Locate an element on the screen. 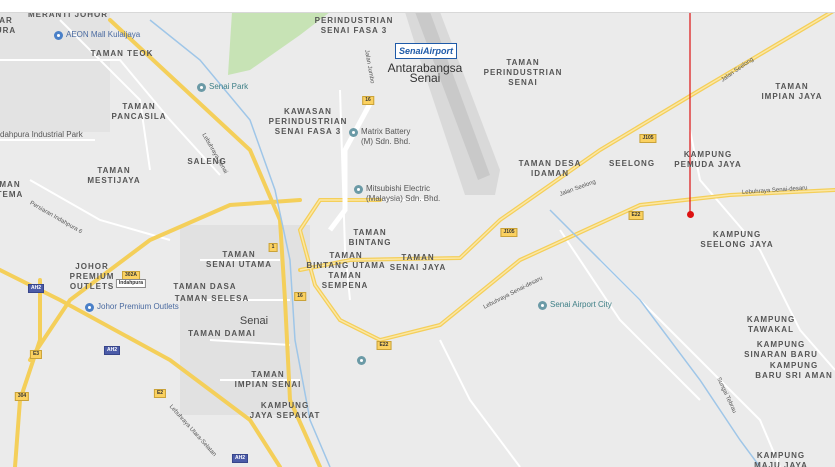 The image size is (835, 467). area-label-kawasan-perindustrian-senai-fasa-3: KAWASAN PERINDUSTRIAN SENAI FASA 3 is located at coordinates (308, 121).